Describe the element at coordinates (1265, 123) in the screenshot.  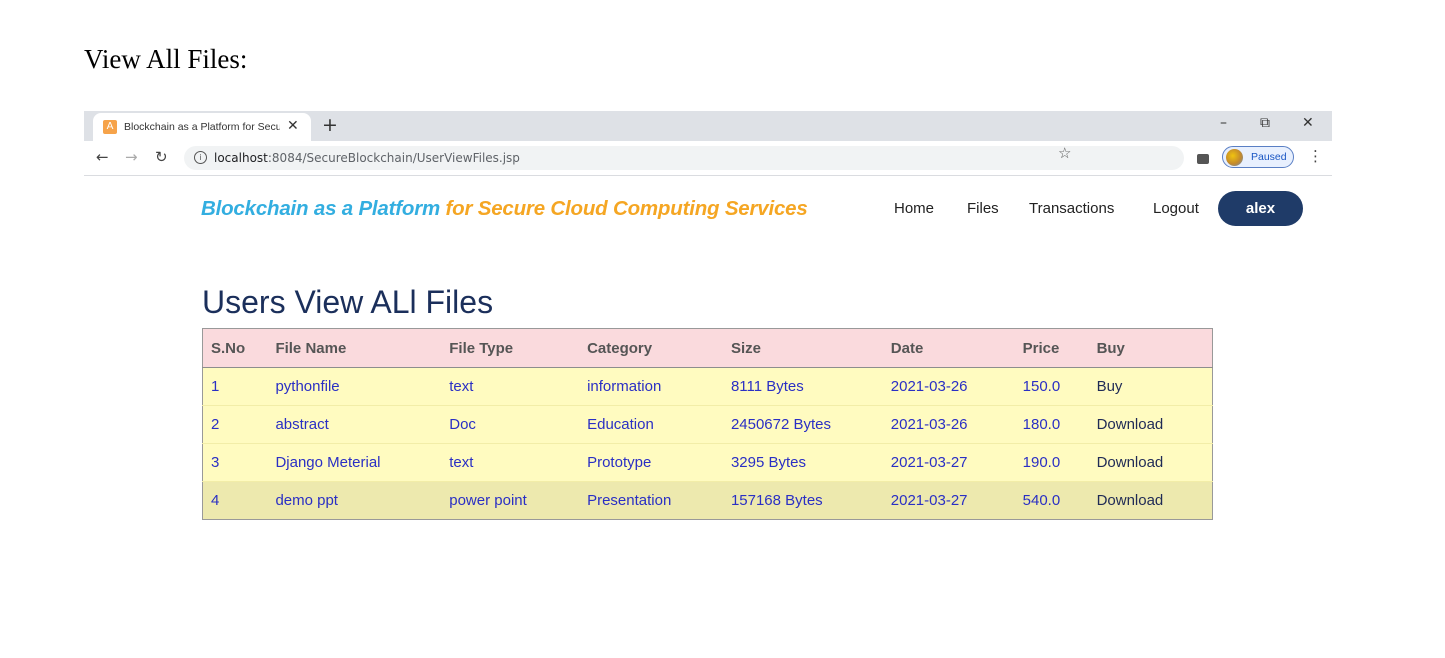
I see `restore-button: ⧉` at that location.